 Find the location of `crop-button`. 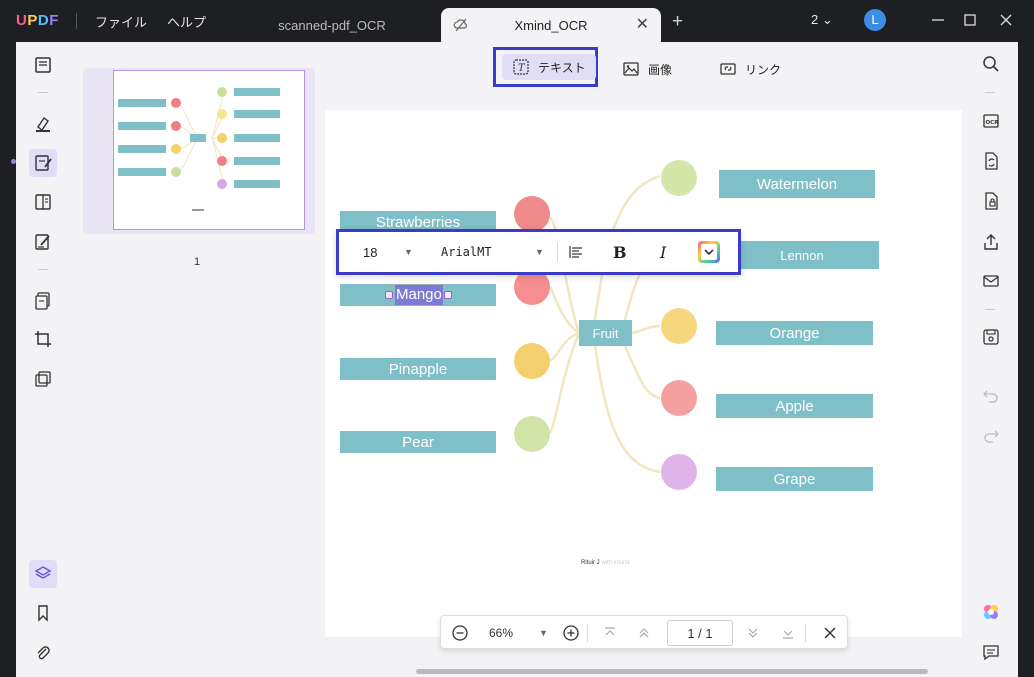

crop-button is located at coordinates (43, 339).